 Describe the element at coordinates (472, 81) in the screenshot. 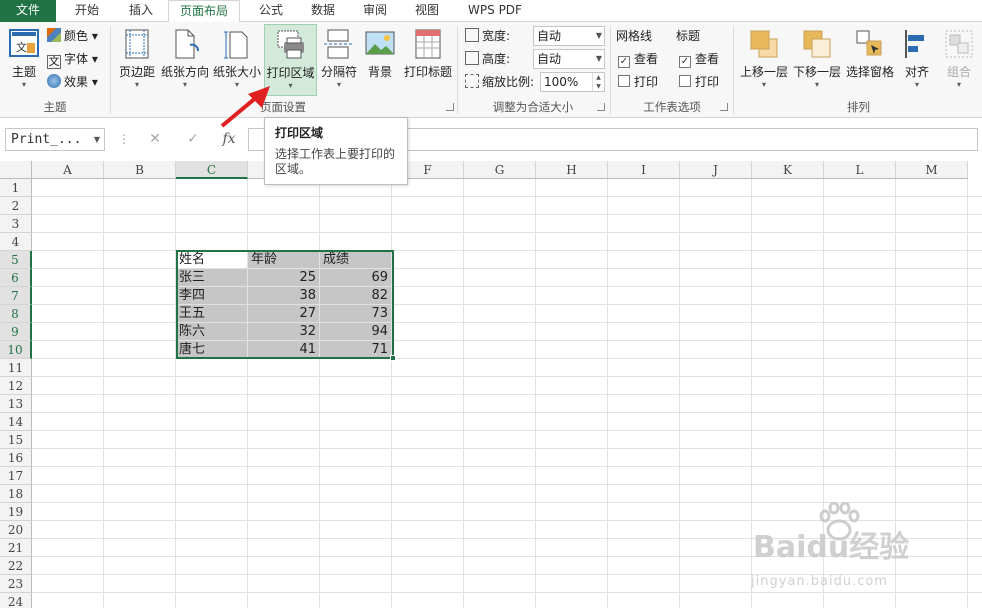

I see `scale-icon` at that location.